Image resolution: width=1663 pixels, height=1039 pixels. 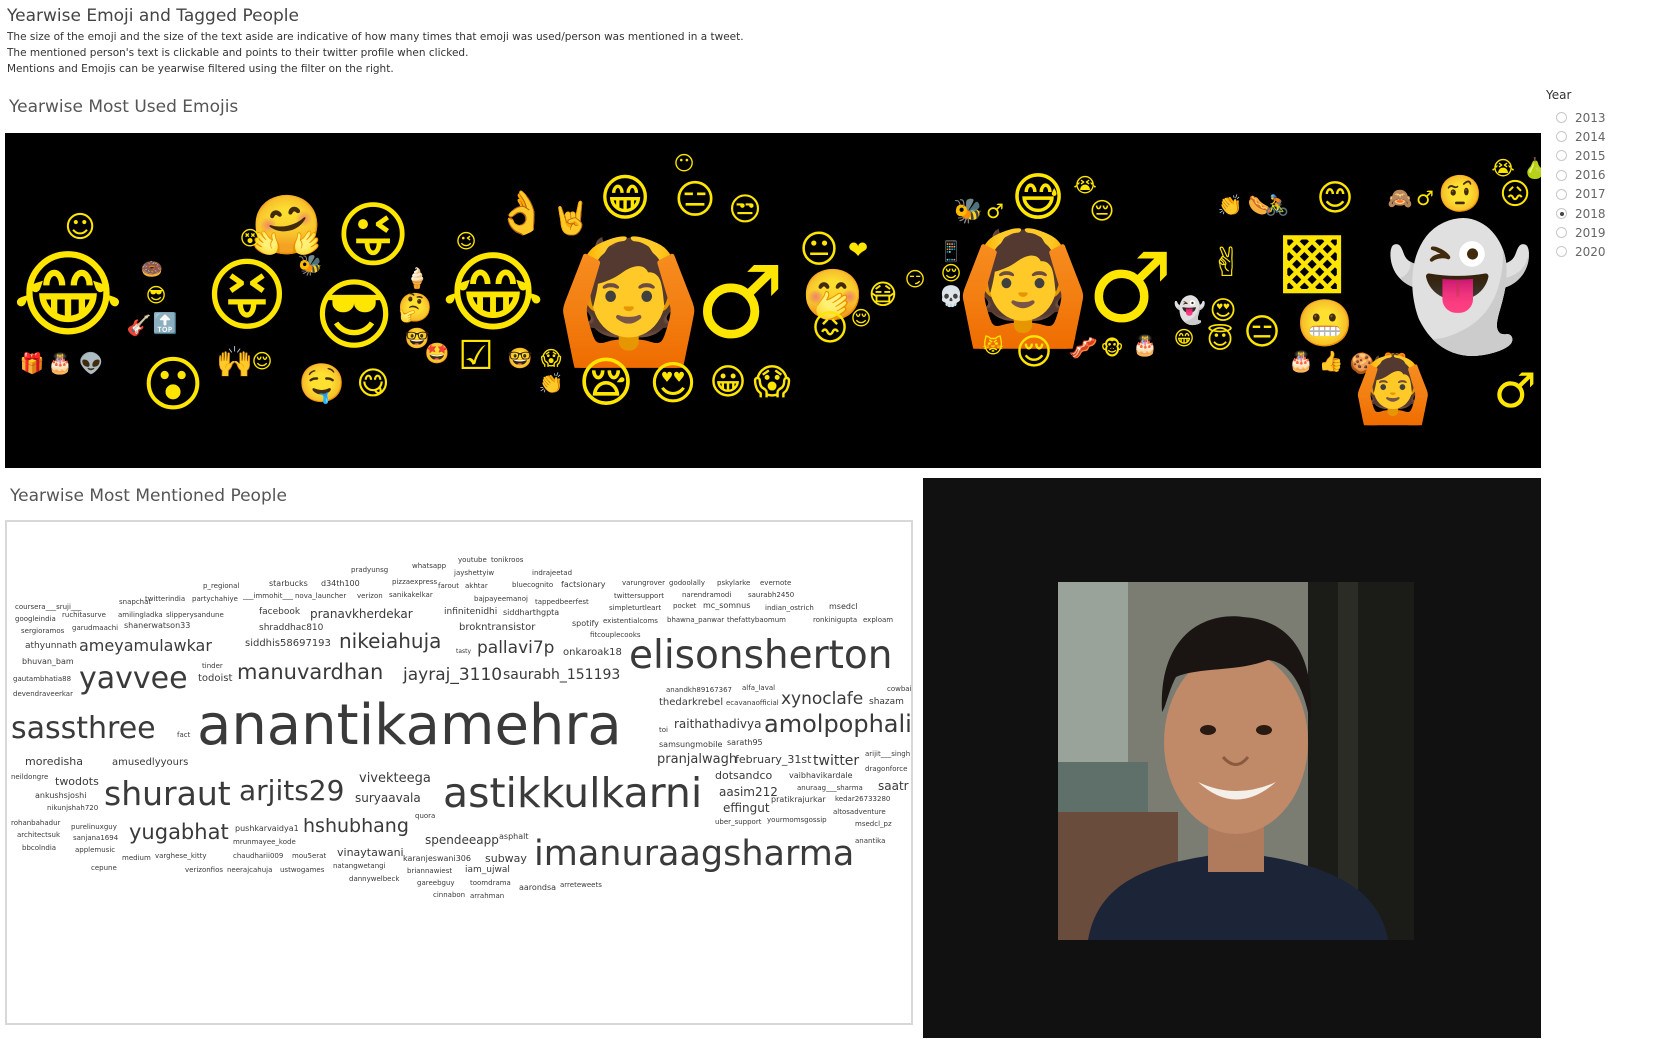 I want to click on mention-link: varungrover, so click(x=643, y=583).